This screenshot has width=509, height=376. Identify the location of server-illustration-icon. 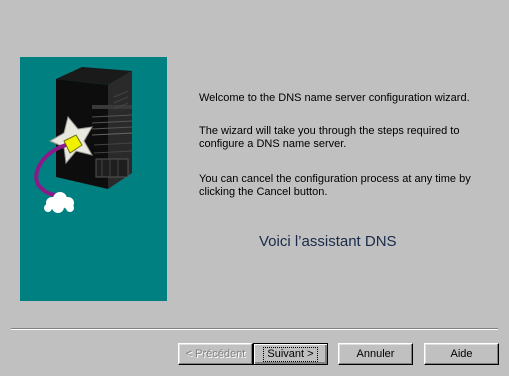
(83, 140).